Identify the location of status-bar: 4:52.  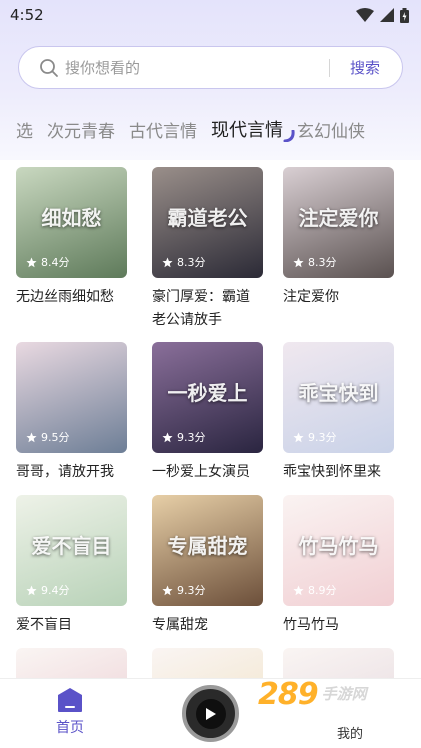
(210, 15).